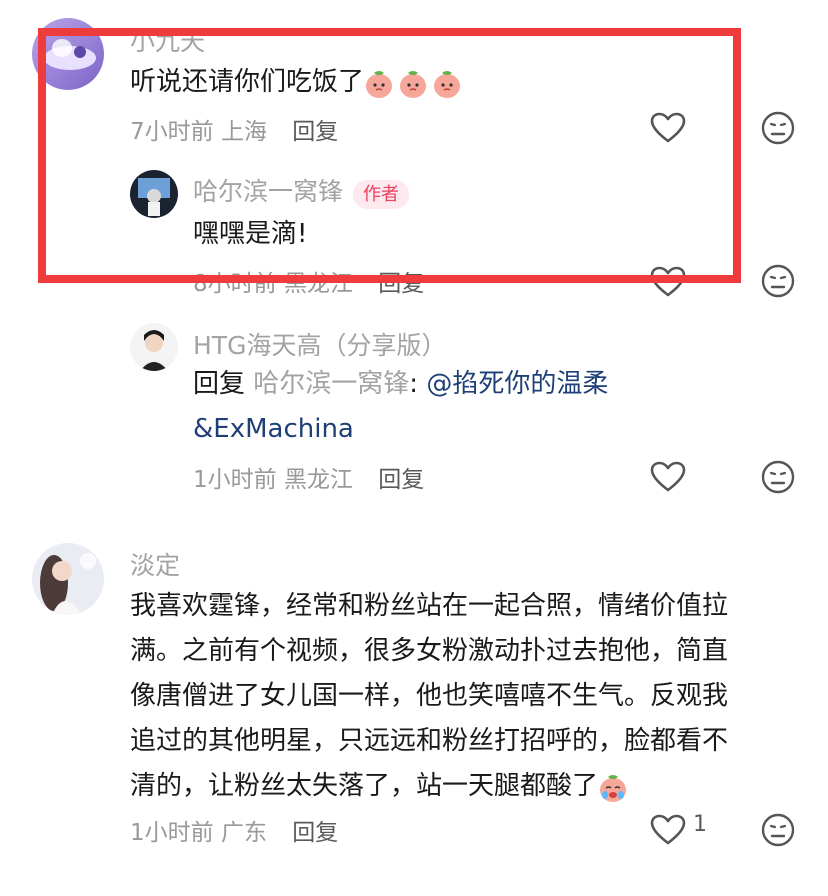  Describe the element at coordinates (155, 564) in the screenshot. I see `comment-username: 淡定` at that location.